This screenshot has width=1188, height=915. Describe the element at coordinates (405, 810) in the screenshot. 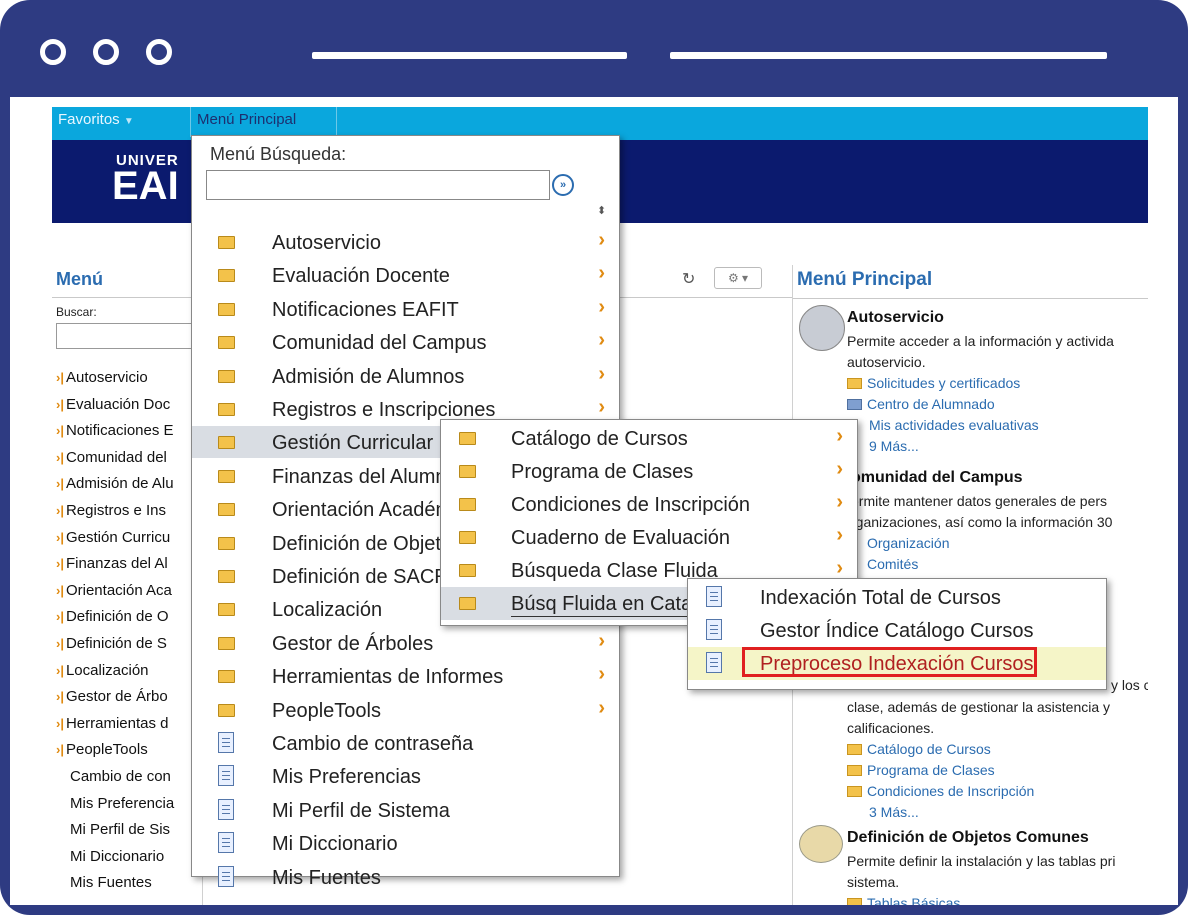

I see `menu-item: Mi Perfil de Sistema` at that location.